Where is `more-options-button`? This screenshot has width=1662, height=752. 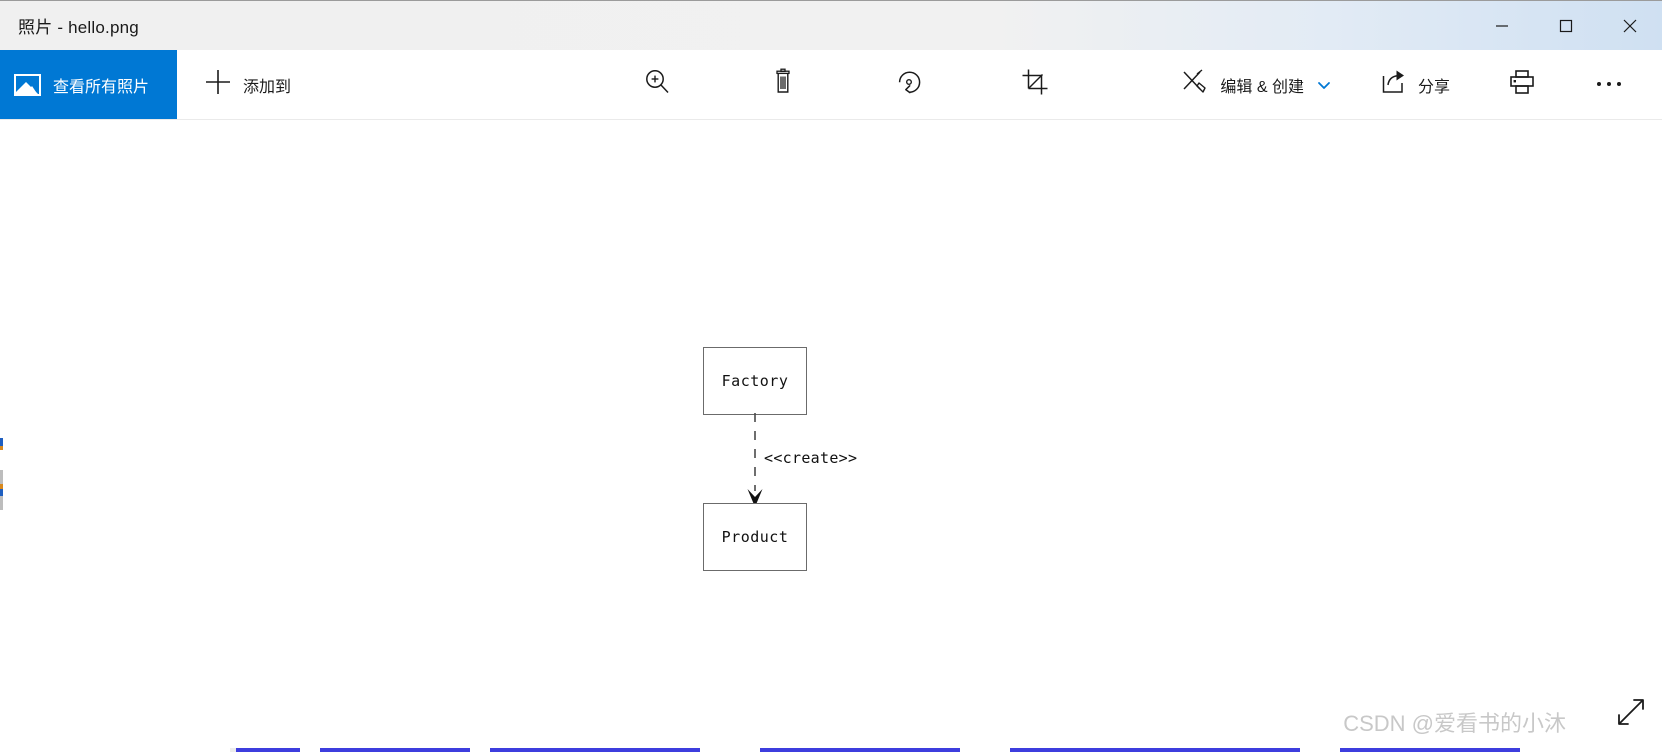 more-options-button is located at coordinates (1609, 84).